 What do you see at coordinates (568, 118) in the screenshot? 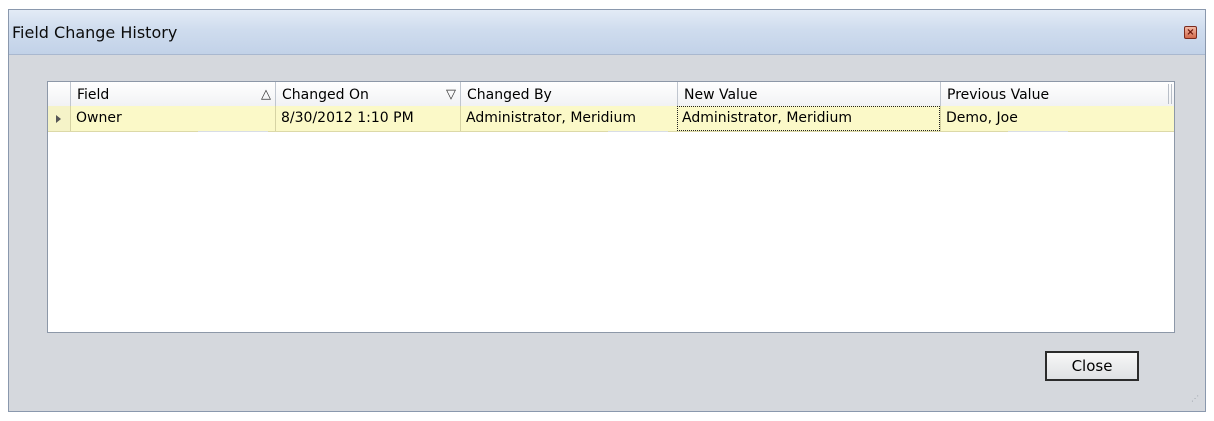
I see `cell-changed-by: Administrator, Meridium` at bounding box center [568, 118].